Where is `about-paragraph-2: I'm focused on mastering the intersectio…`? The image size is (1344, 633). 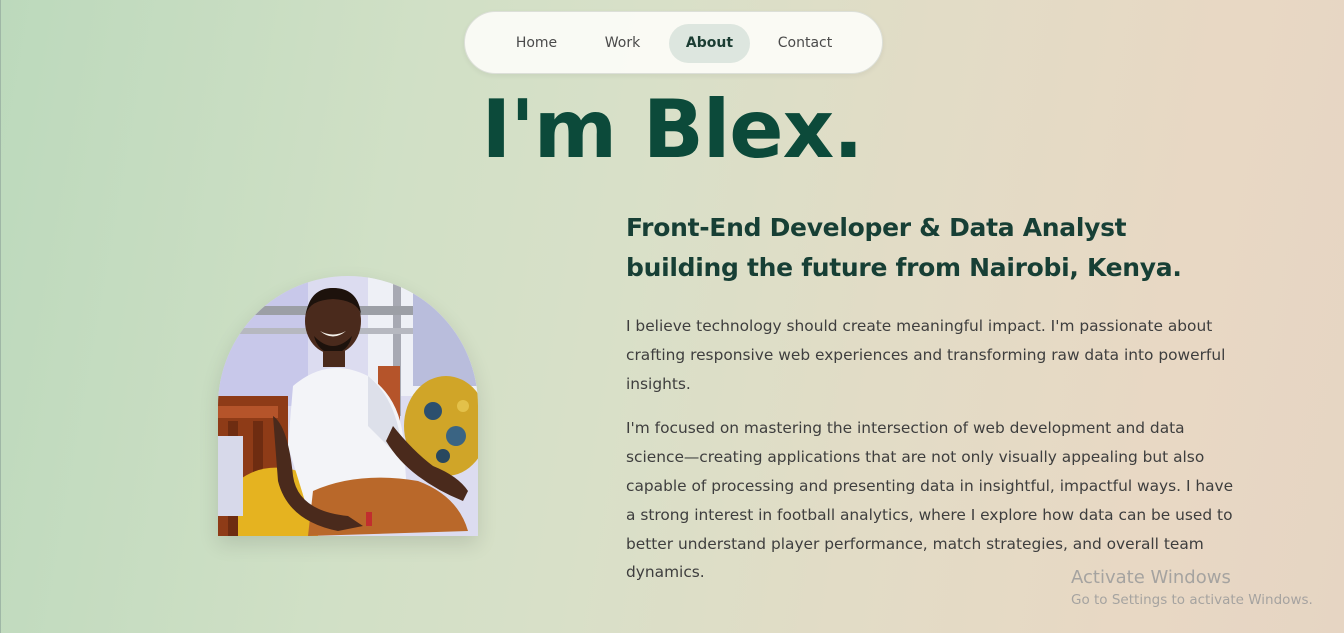 about-paragraph-2: I'm focused on mastering the intersectio… is located at coordinates (930, 500).